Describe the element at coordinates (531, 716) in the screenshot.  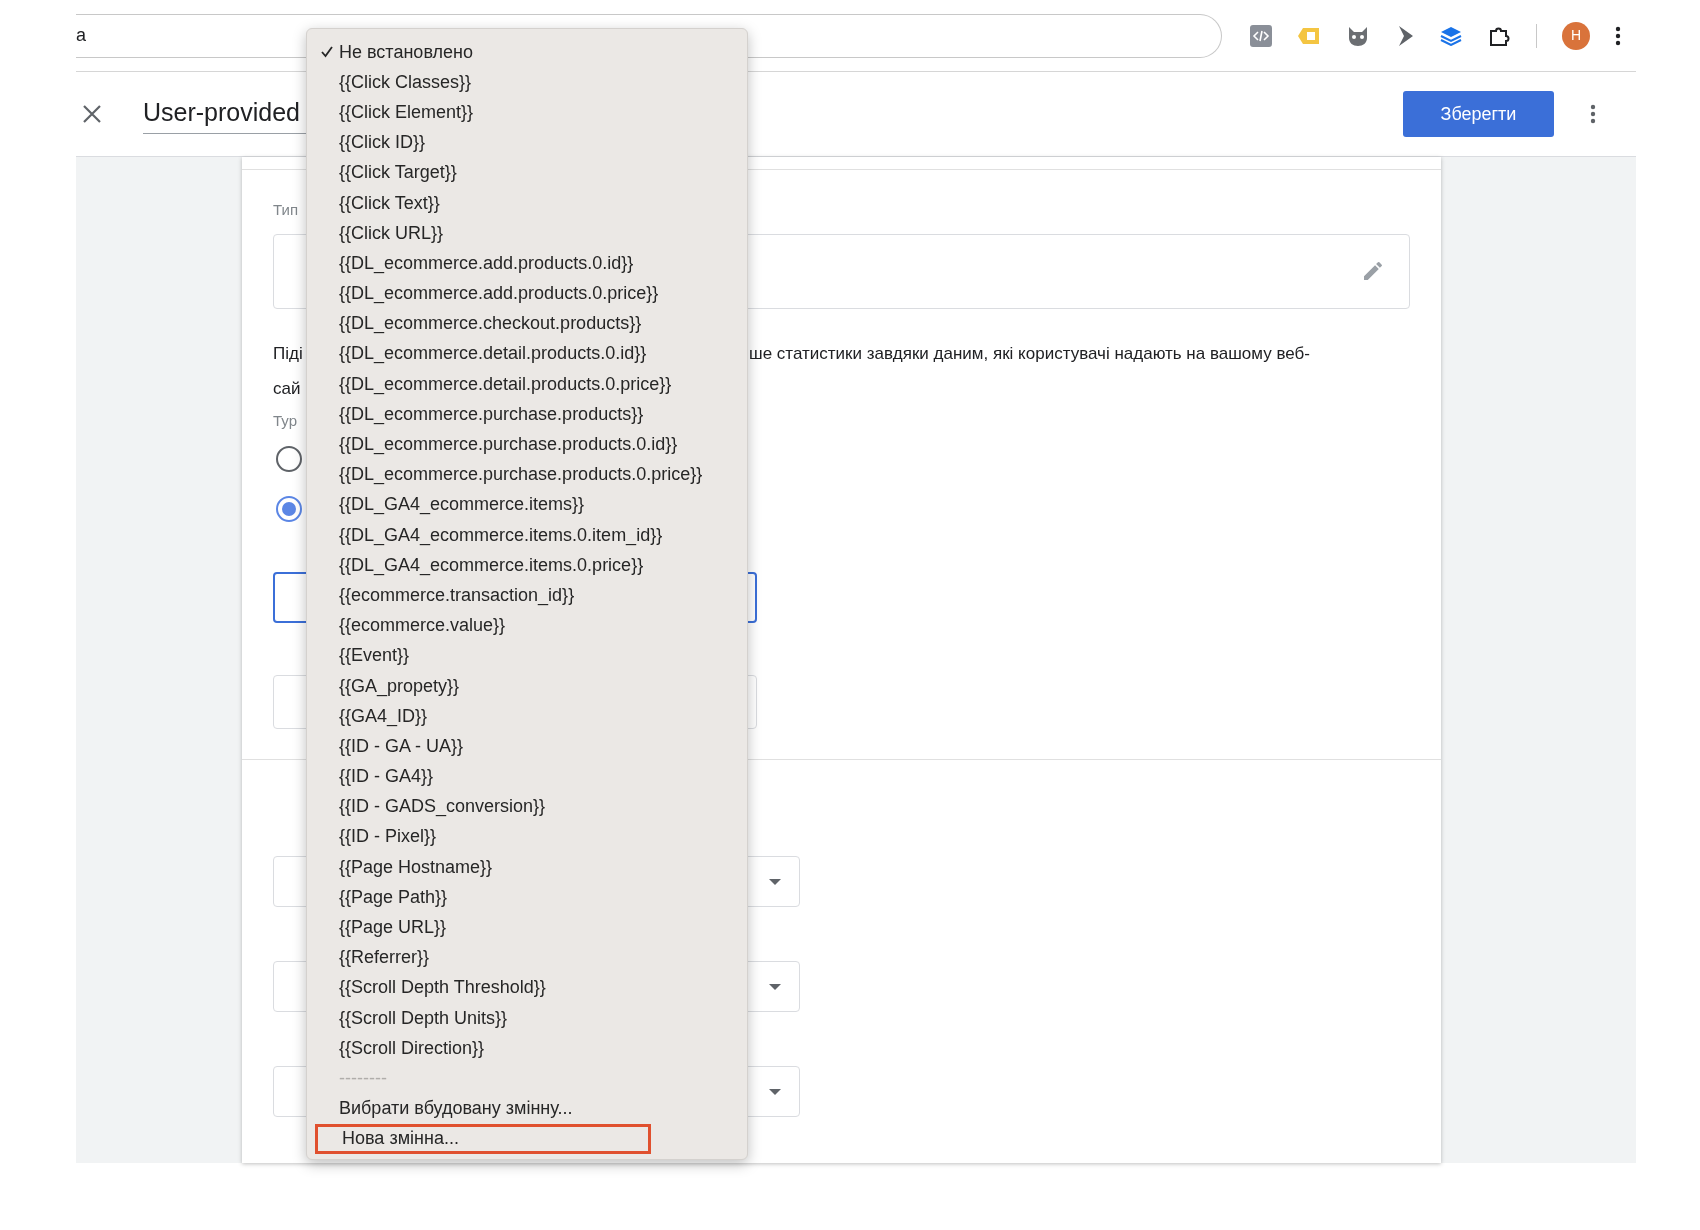
I see `menu-item: {{GA4_ID}}` at that location.